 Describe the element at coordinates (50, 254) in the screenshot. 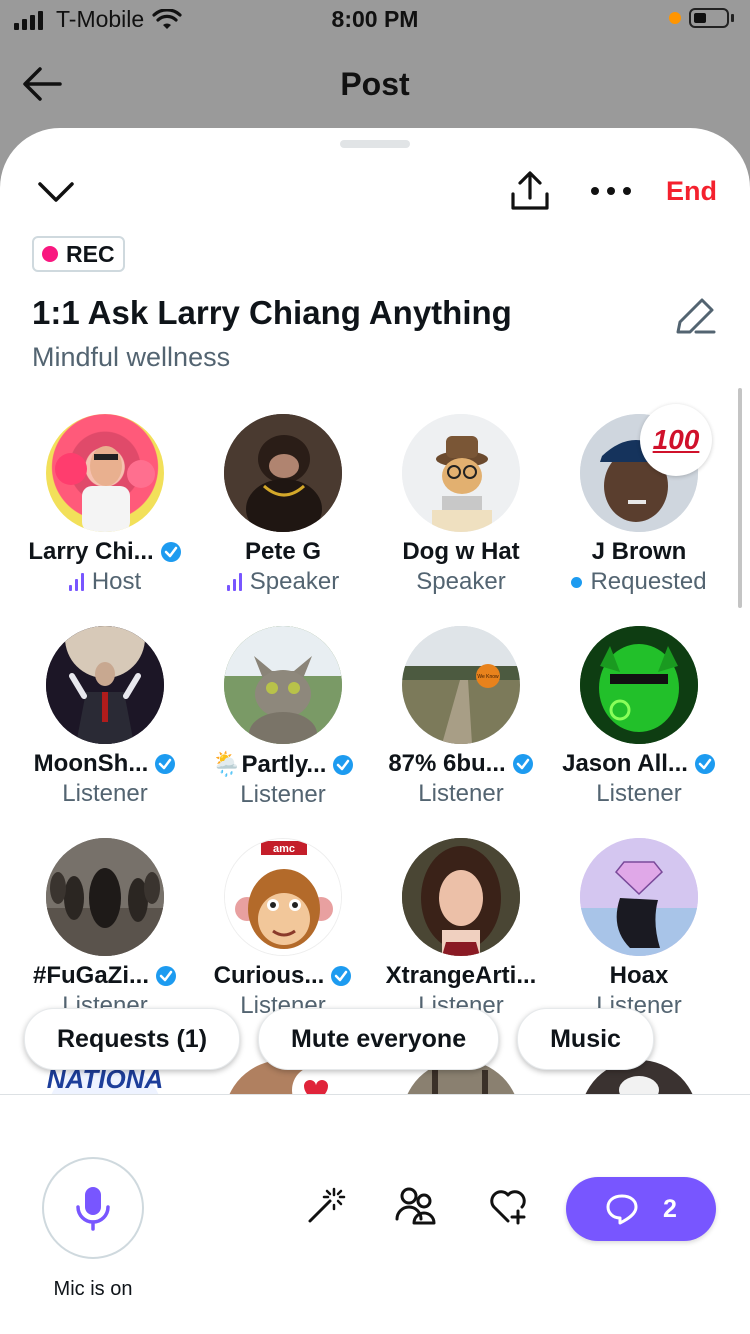

I see `rec-dot-icon` at that location.